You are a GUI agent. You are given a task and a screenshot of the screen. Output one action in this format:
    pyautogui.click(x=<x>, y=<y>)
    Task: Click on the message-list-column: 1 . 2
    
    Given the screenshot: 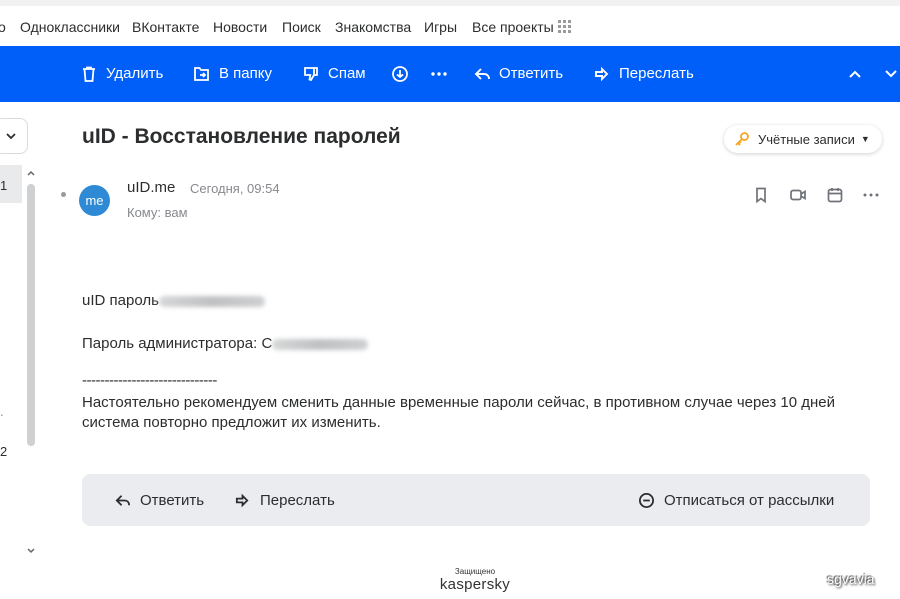 What is the action you would take?
    pyautogui.click(x=20, y=350)
    